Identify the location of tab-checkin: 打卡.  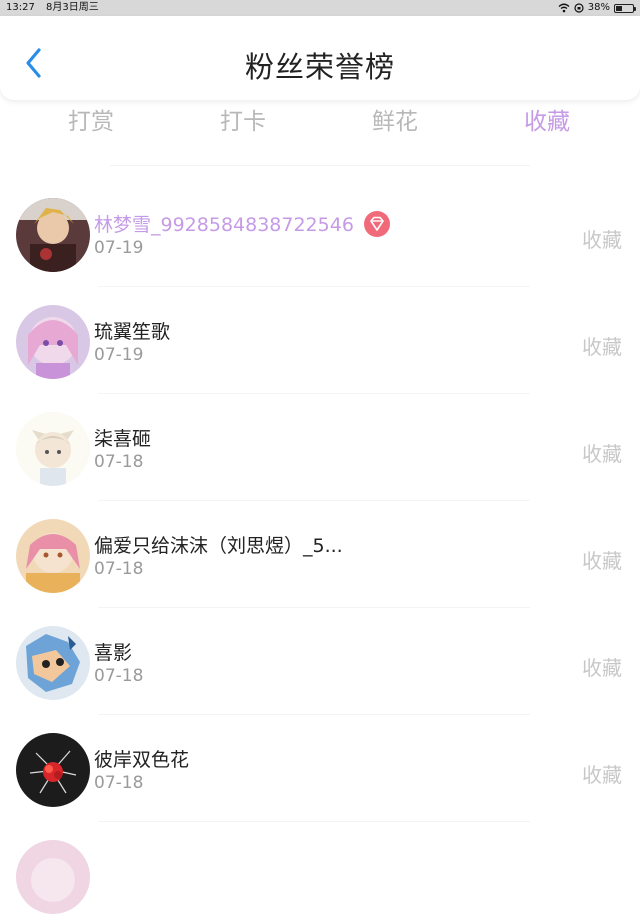
(243, 122).